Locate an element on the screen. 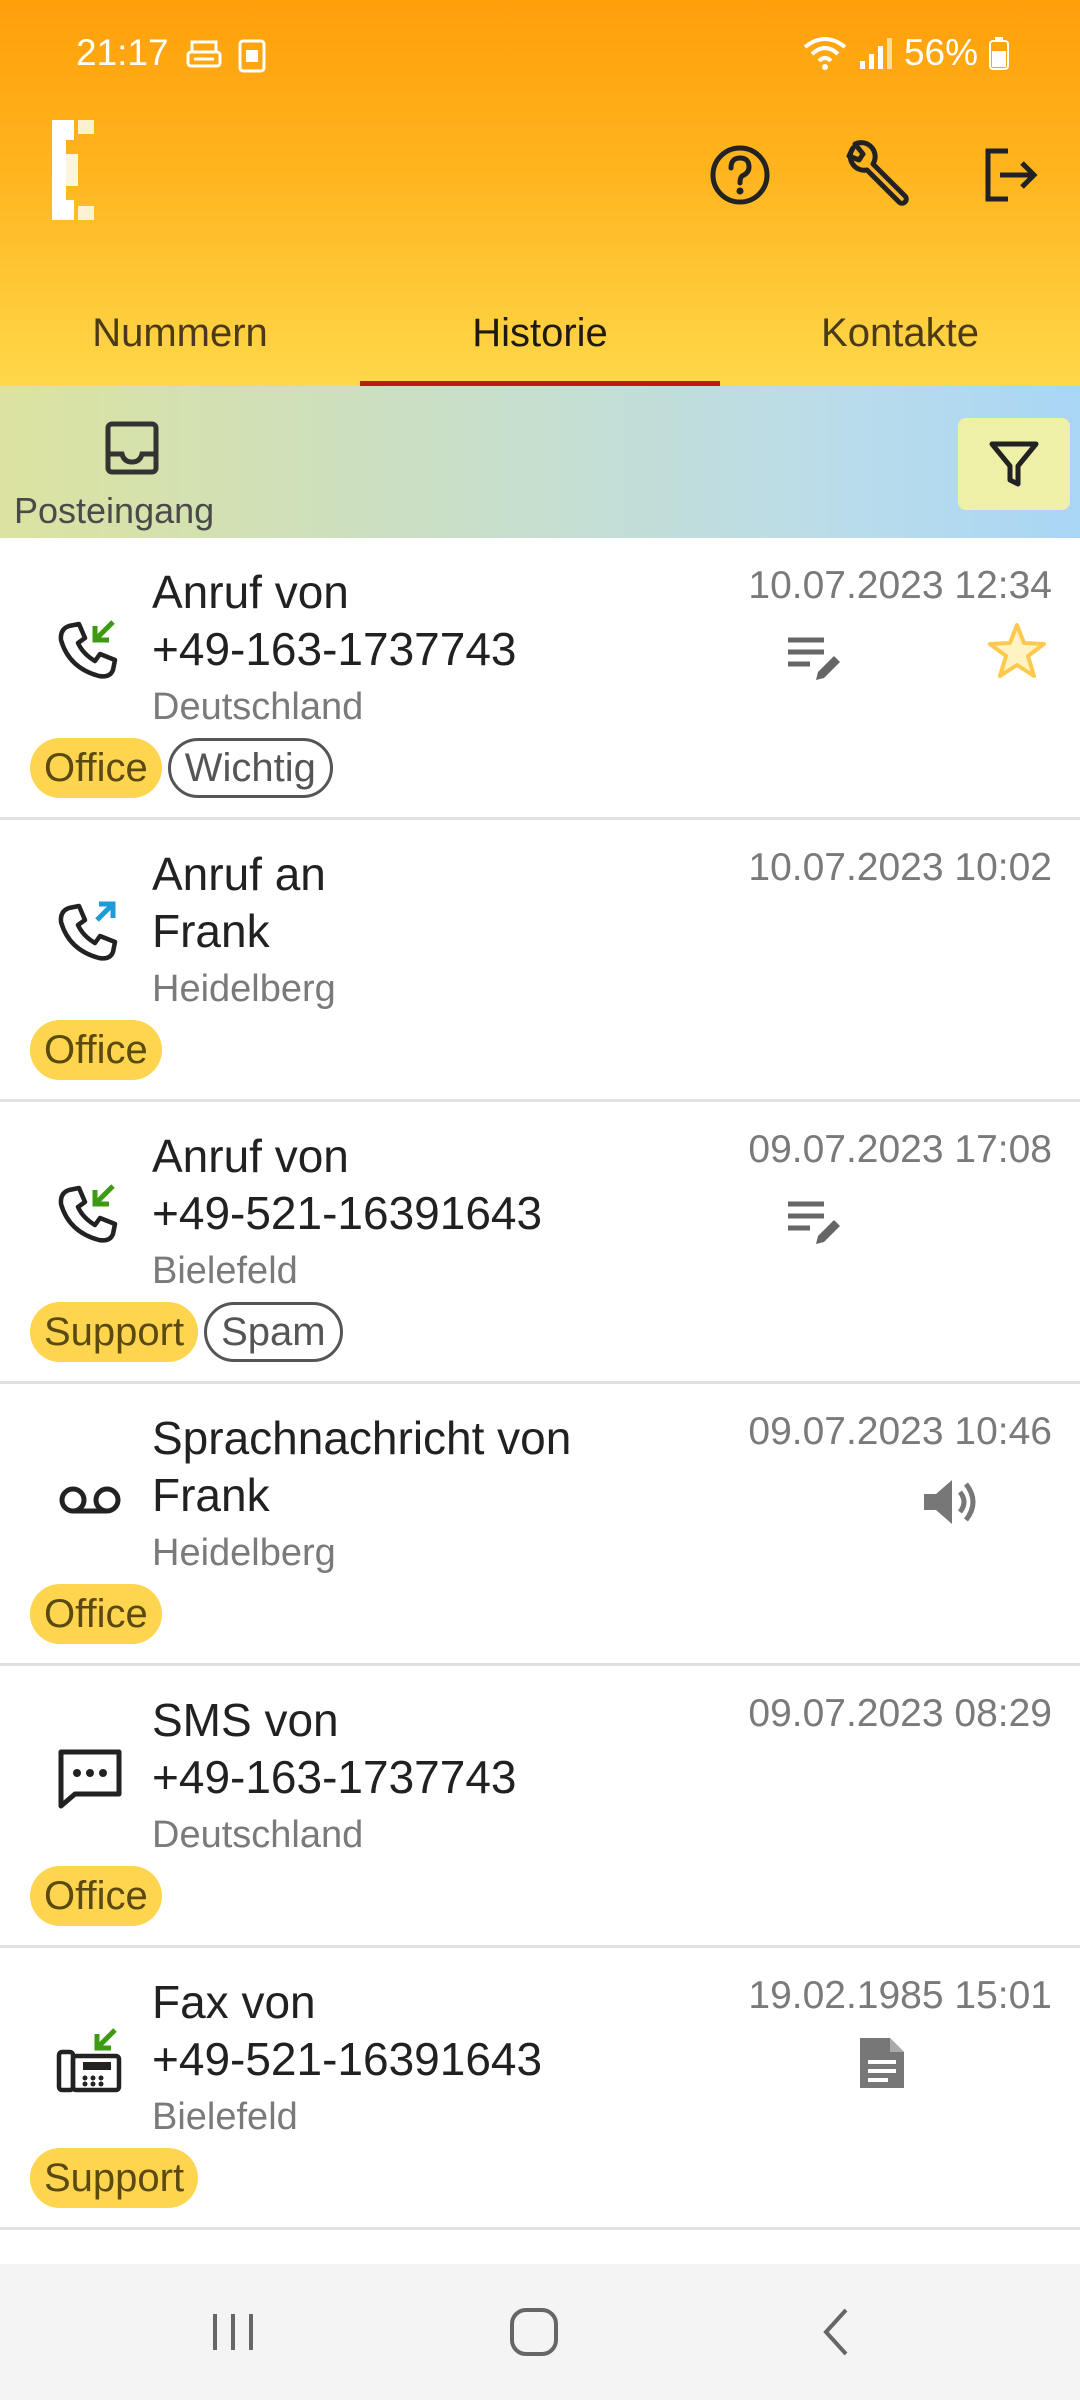  star-icon is located at coordinates (1017, 651).